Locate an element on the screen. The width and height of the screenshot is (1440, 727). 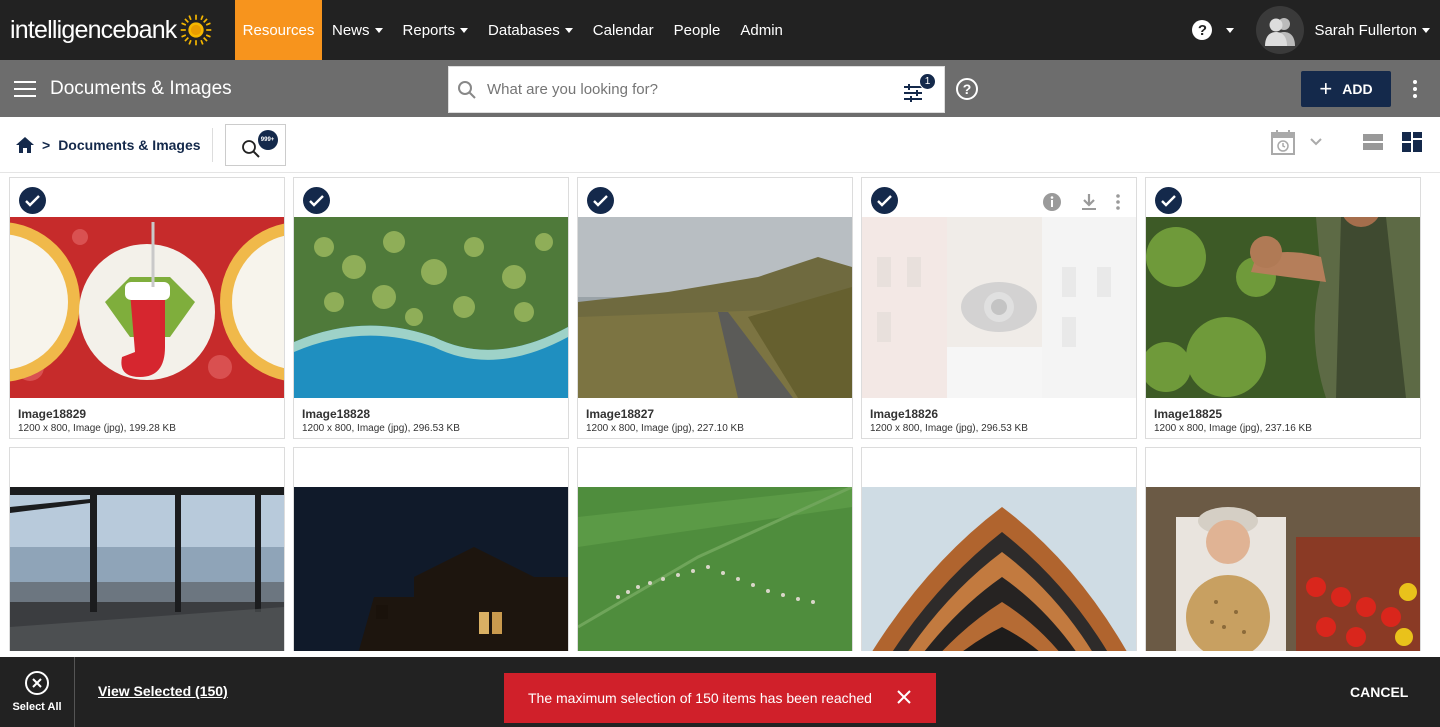
nav-item-resources: Resources is located at coordinates (278, 30).